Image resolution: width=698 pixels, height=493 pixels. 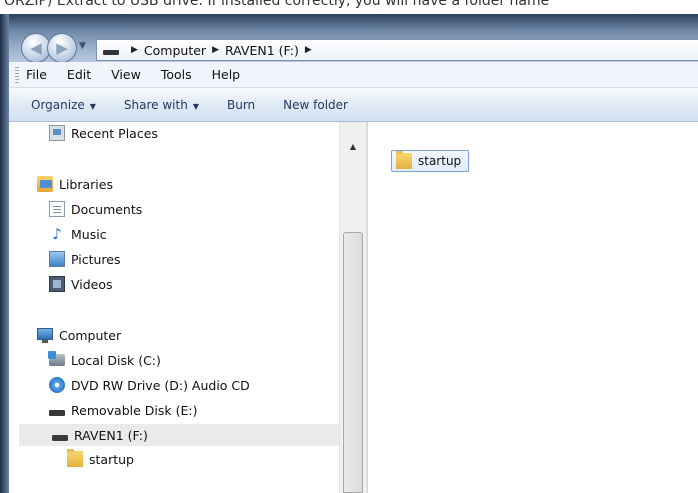 What do you see at coordinates (45, 335) in the screenshot?
I see `computer-icon` at bounding box center [45, 335].